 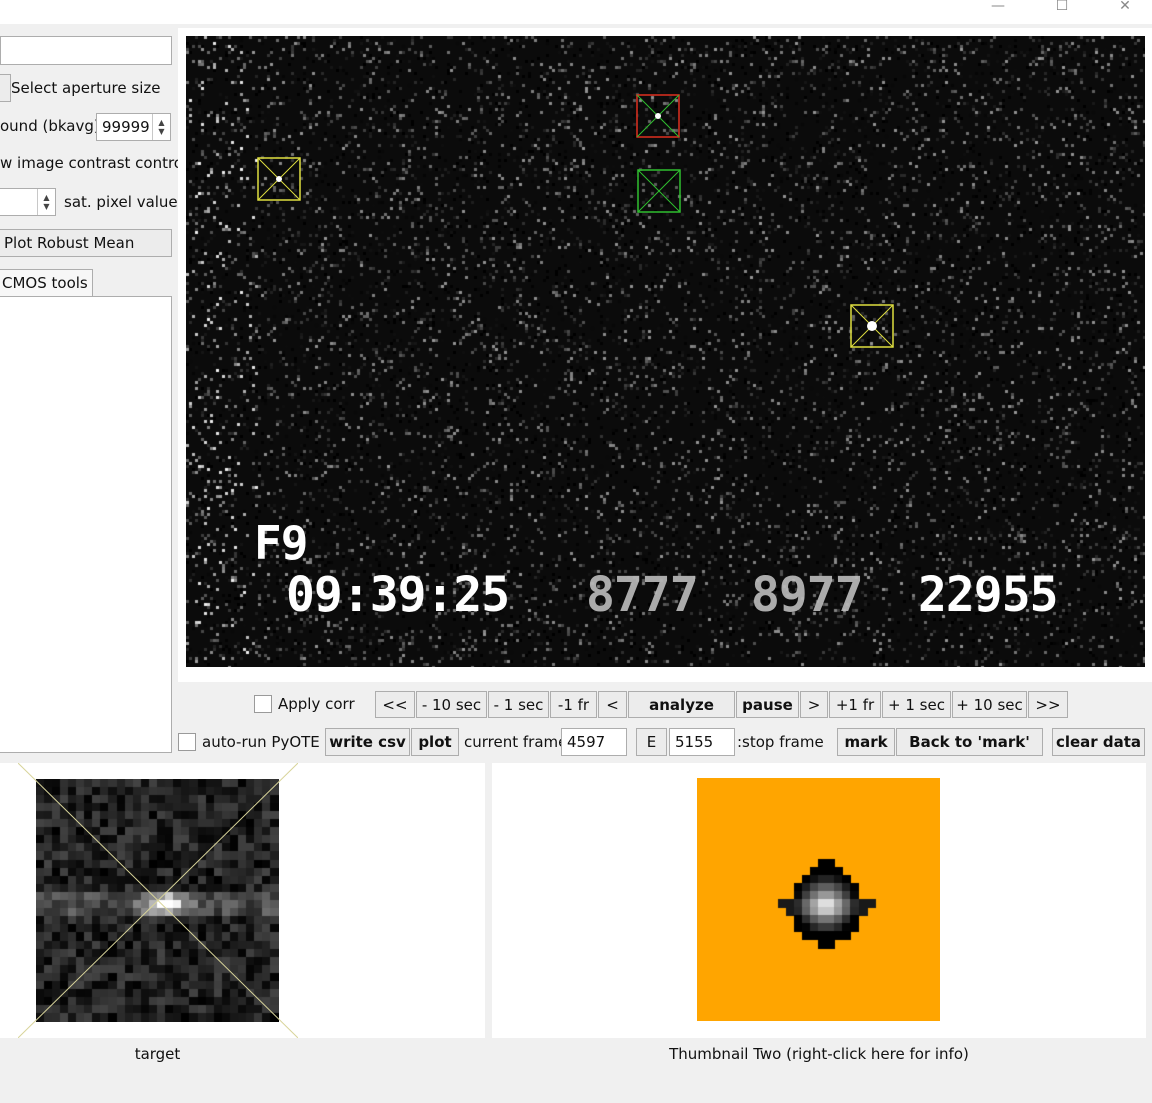 What do you see at coordinates (702, 742) in the screenshot?
I see `stop-frame-input: 5155` at bounding box center [702, 742].